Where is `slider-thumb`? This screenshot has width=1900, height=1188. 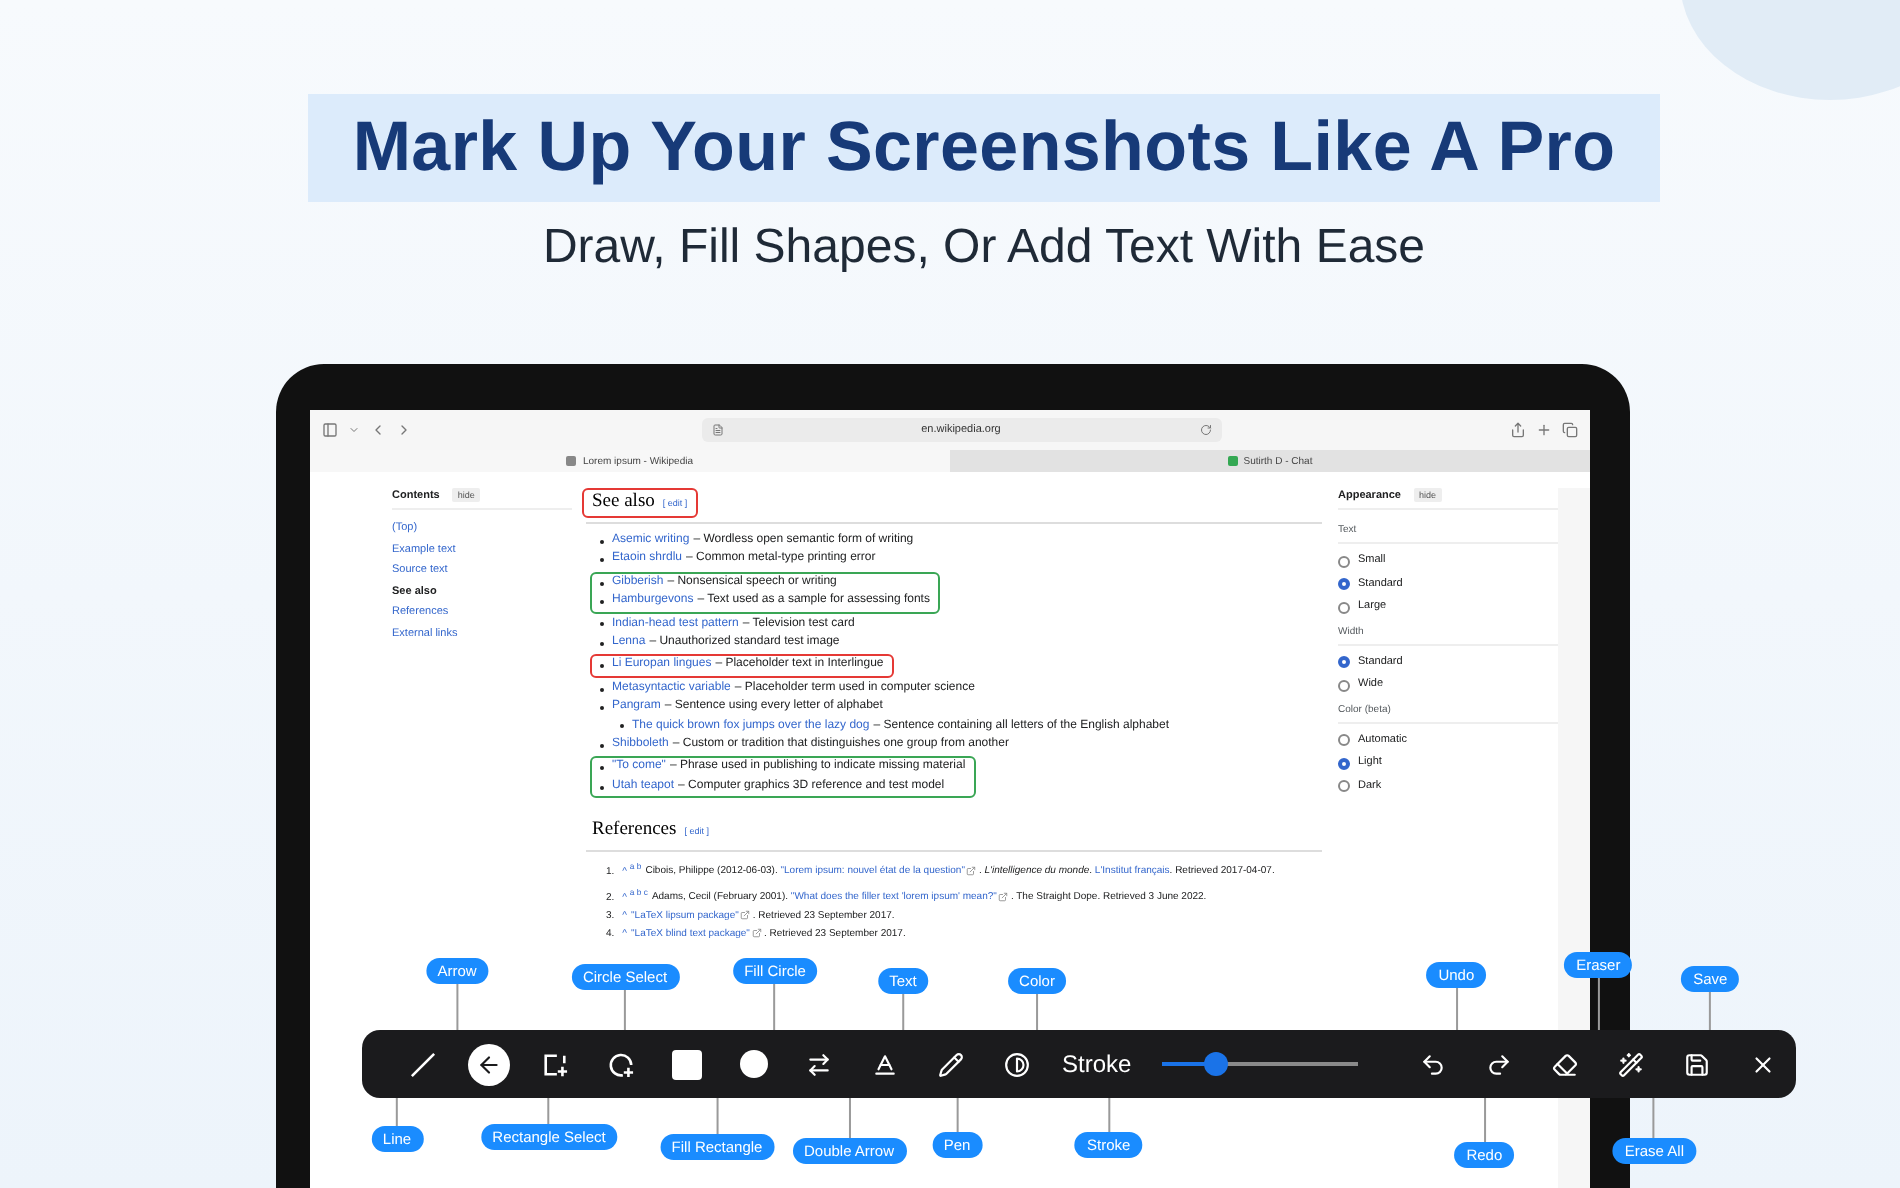
slider-thumb is located at coordinates (1216, 1064).